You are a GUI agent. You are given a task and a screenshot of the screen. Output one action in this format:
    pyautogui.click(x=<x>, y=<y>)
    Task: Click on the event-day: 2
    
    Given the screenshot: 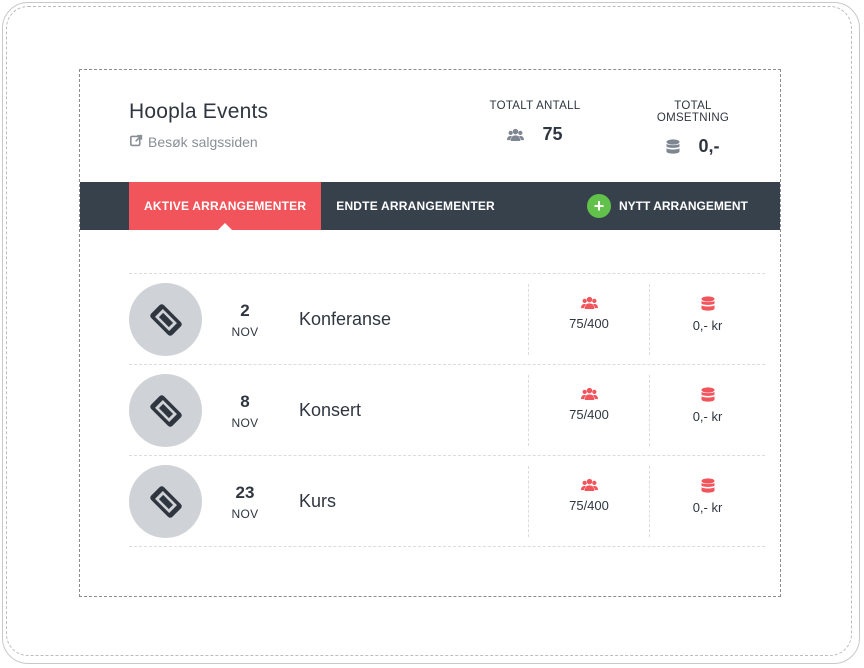 What is the action you would take?
    pyautogui.click(x=245, y=310)
    